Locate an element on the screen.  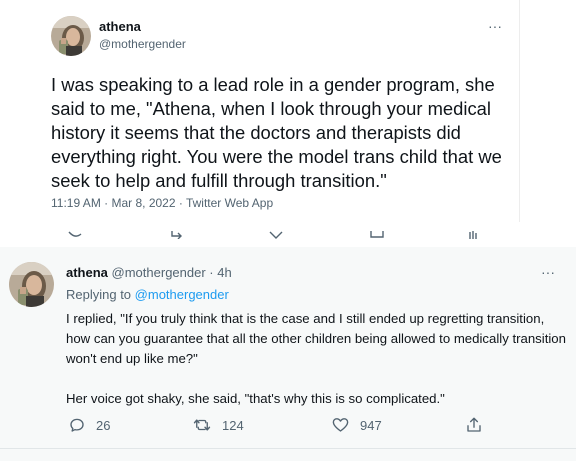
reply-count: 26 is located at coordinates (103, 425).